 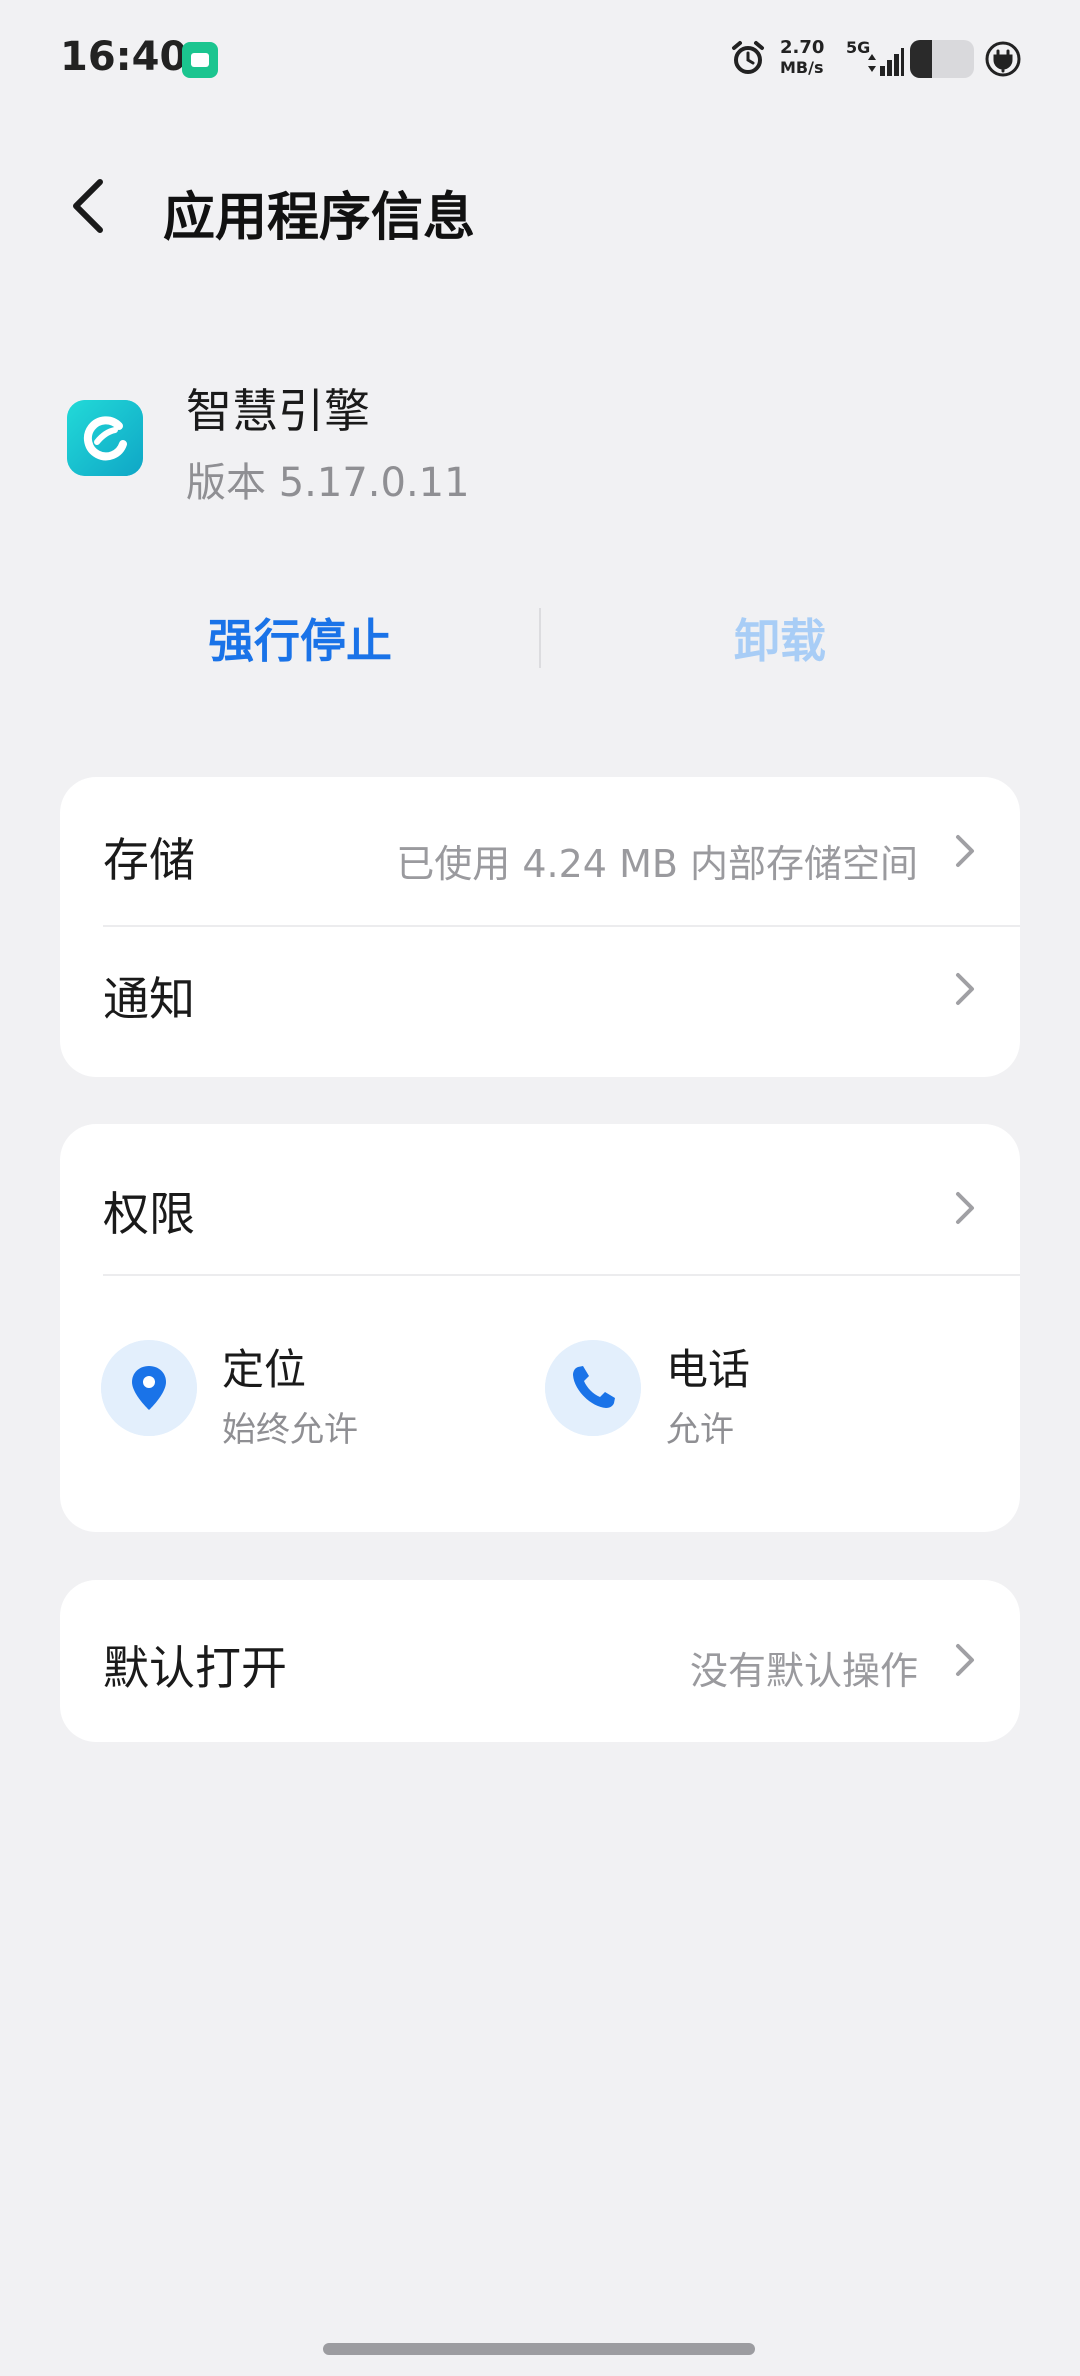 What do you see at coordinates (200, 60) in the screenshot?
I see `app-notification-icon` at bounding box center [200, 60].